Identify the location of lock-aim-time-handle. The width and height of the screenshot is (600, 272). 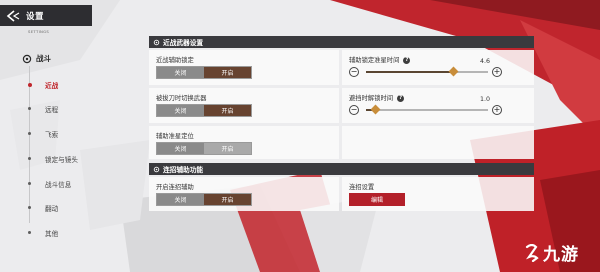
(453, 71).